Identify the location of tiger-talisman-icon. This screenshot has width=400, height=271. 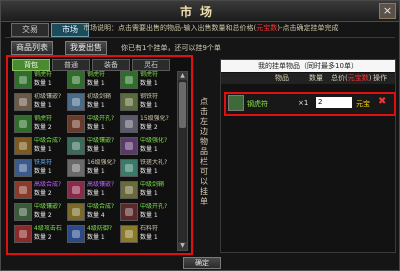
(236, 103).